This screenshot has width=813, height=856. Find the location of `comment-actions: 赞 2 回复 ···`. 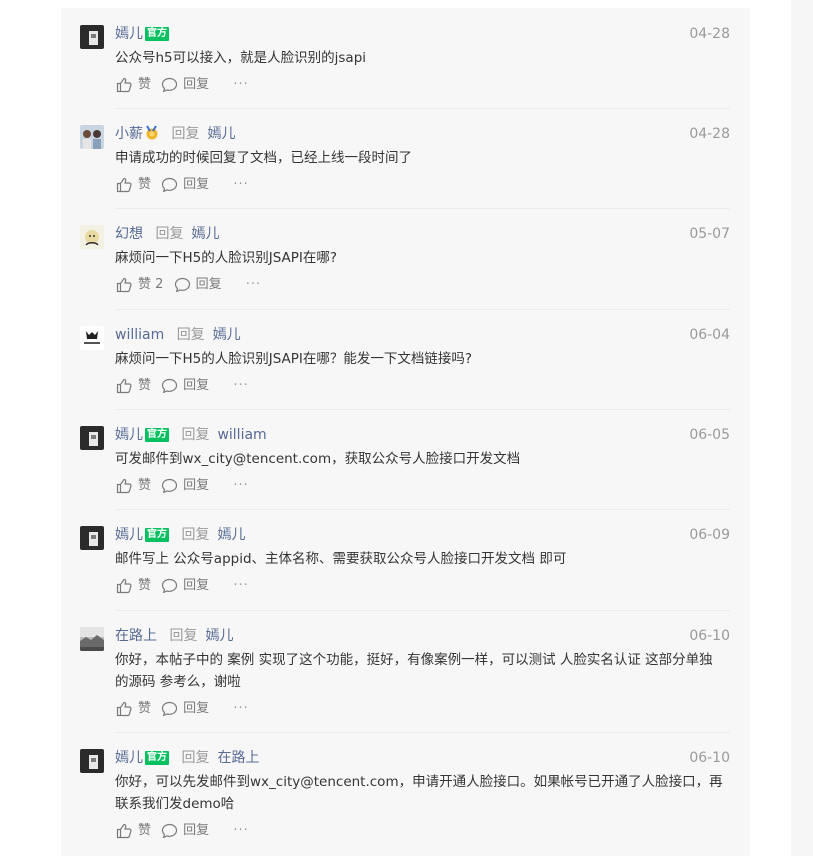

comment-actions: 赞 2 回复 ··· is located at coordinates (188, 285).